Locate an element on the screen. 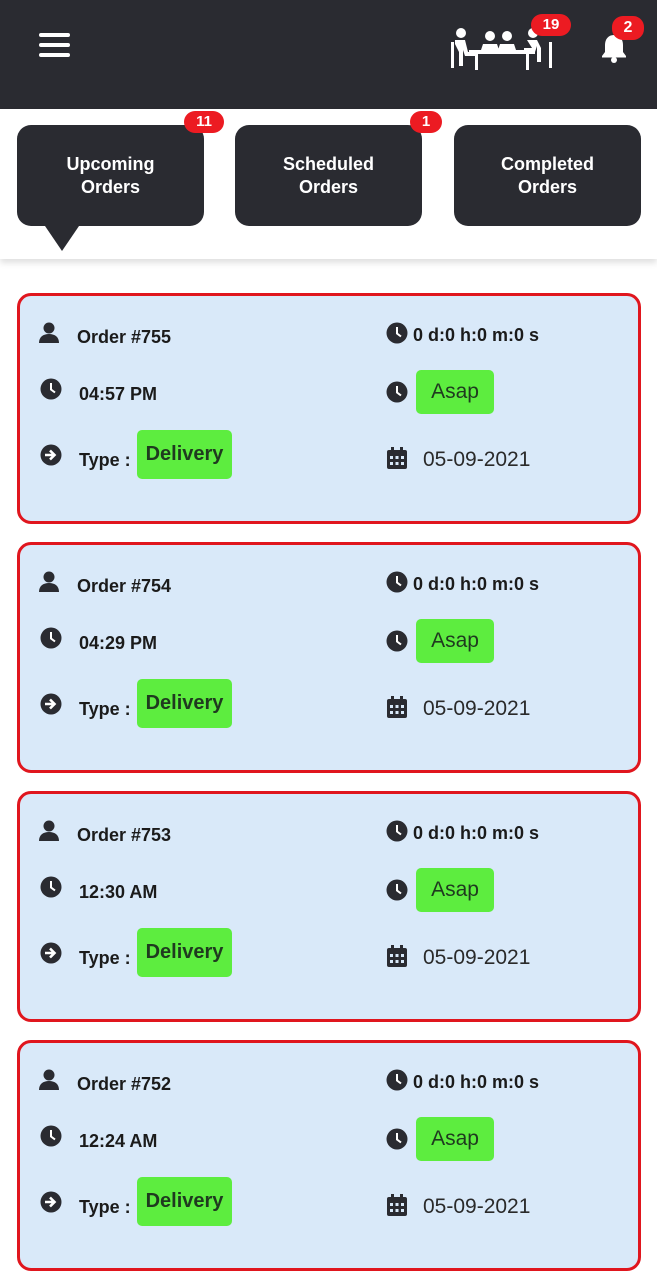 Image resolution: width=657 pixels, height=1280 pixels. tab-scheduled-orders: Scheduled Orders 1 is located at coordinates (338, 168).